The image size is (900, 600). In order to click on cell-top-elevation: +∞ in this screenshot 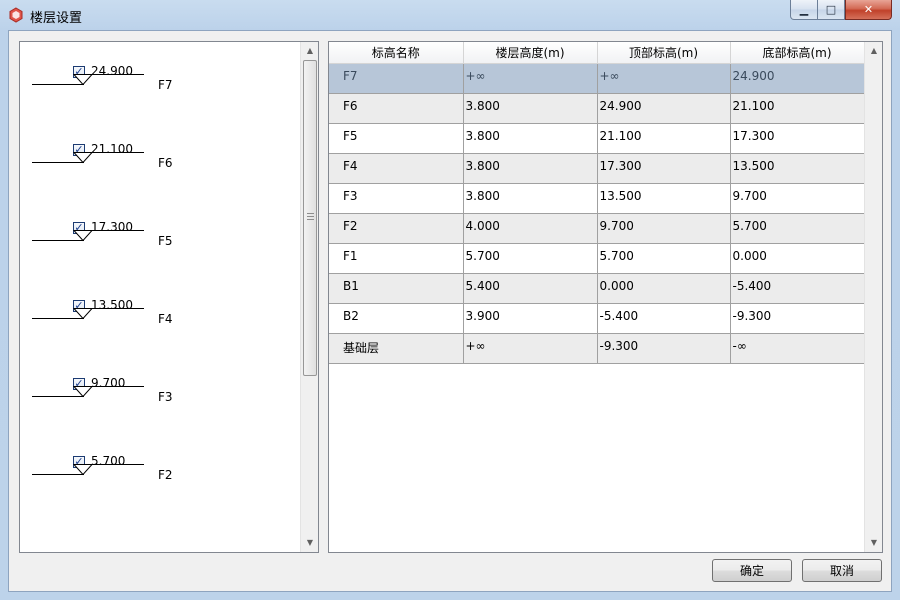, I will do `click(664, 78)`.